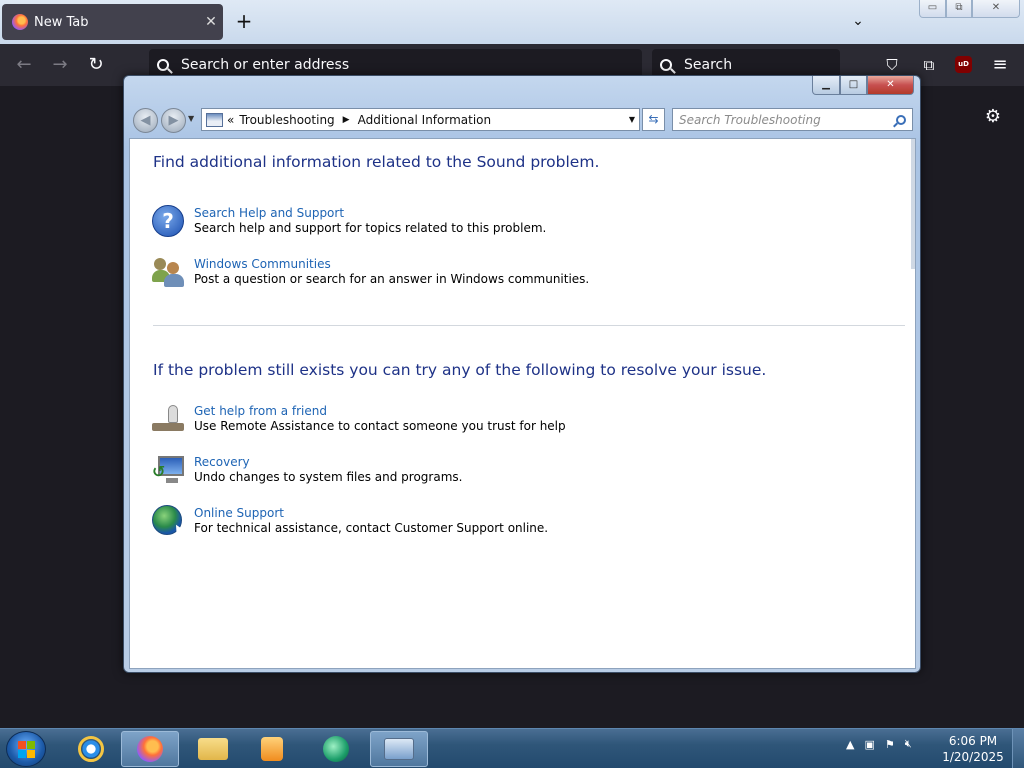 This screenshot has height=768, width=1024. I want to click on clock-time: 6:06 PM, so click(973, 741).